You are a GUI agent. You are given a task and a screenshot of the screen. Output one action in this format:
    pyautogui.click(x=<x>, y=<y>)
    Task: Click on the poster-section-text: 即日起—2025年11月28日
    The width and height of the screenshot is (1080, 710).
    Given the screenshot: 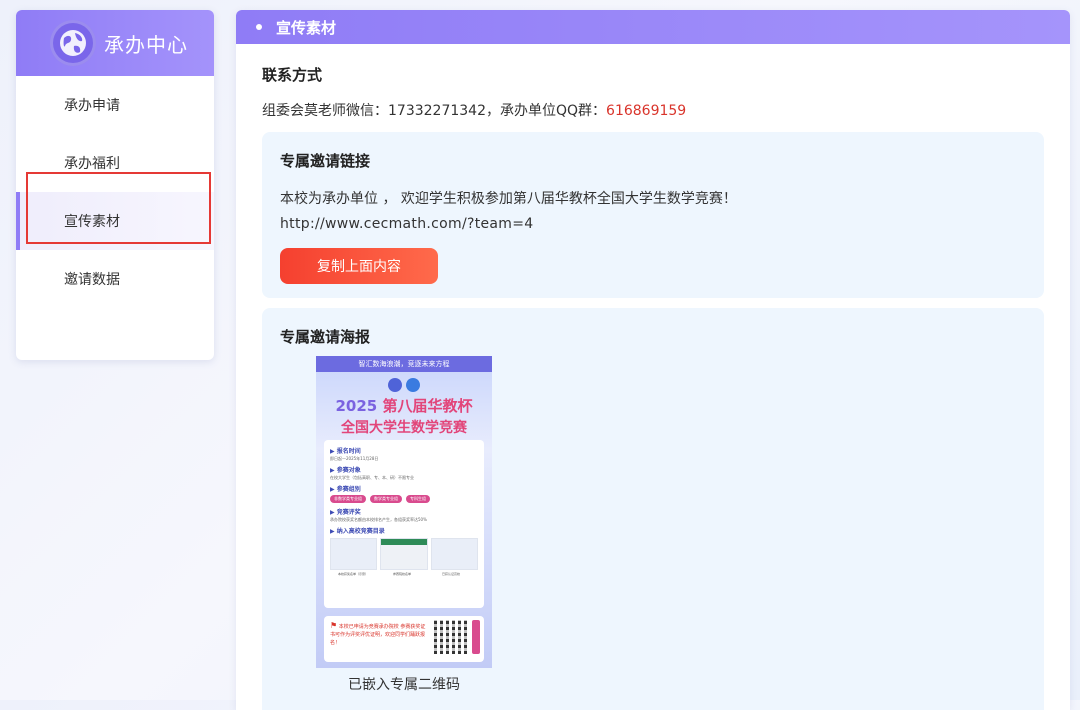 What is the action you would take?
    pyautogui.click(x=354, y=458)
    